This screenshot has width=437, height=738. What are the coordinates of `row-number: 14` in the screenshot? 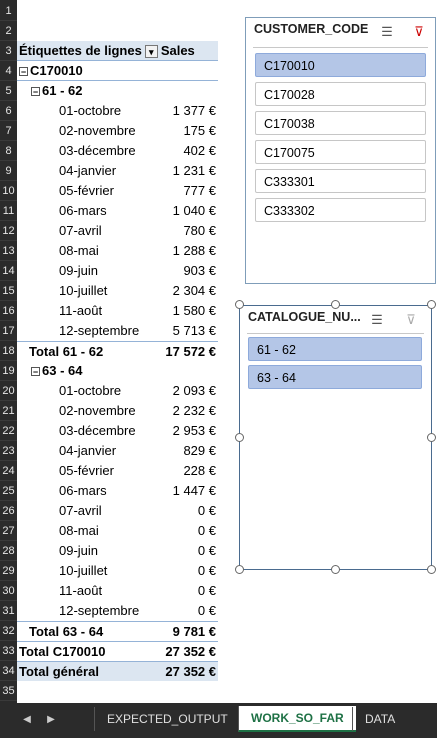 It's located at (8, 271).